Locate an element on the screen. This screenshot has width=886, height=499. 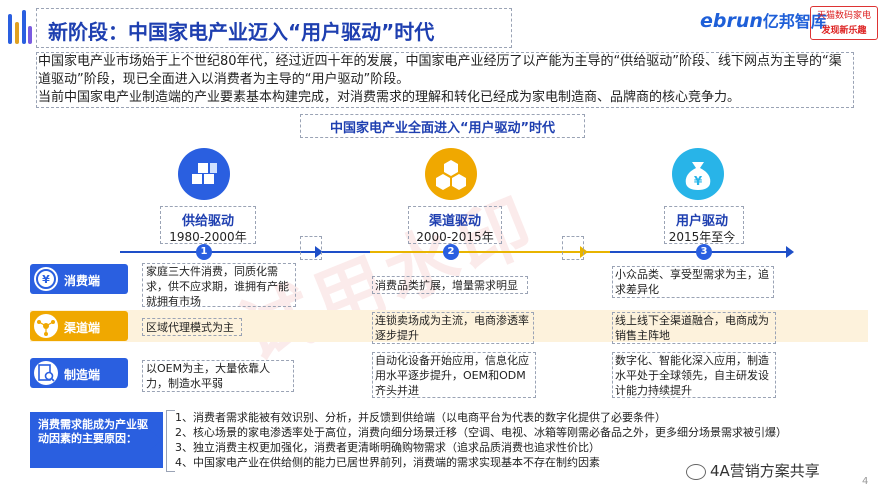
footer-text: 4A营销方案共享 is located at coordinates (765, 471).